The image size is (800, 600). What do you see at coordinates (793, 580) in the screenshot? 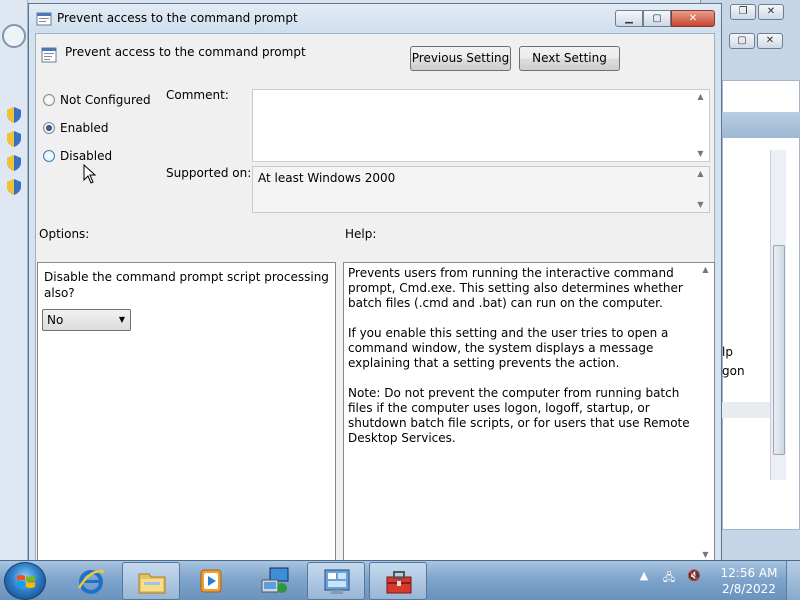
I see `show-desktop-button` at bounding box center [793, 580].